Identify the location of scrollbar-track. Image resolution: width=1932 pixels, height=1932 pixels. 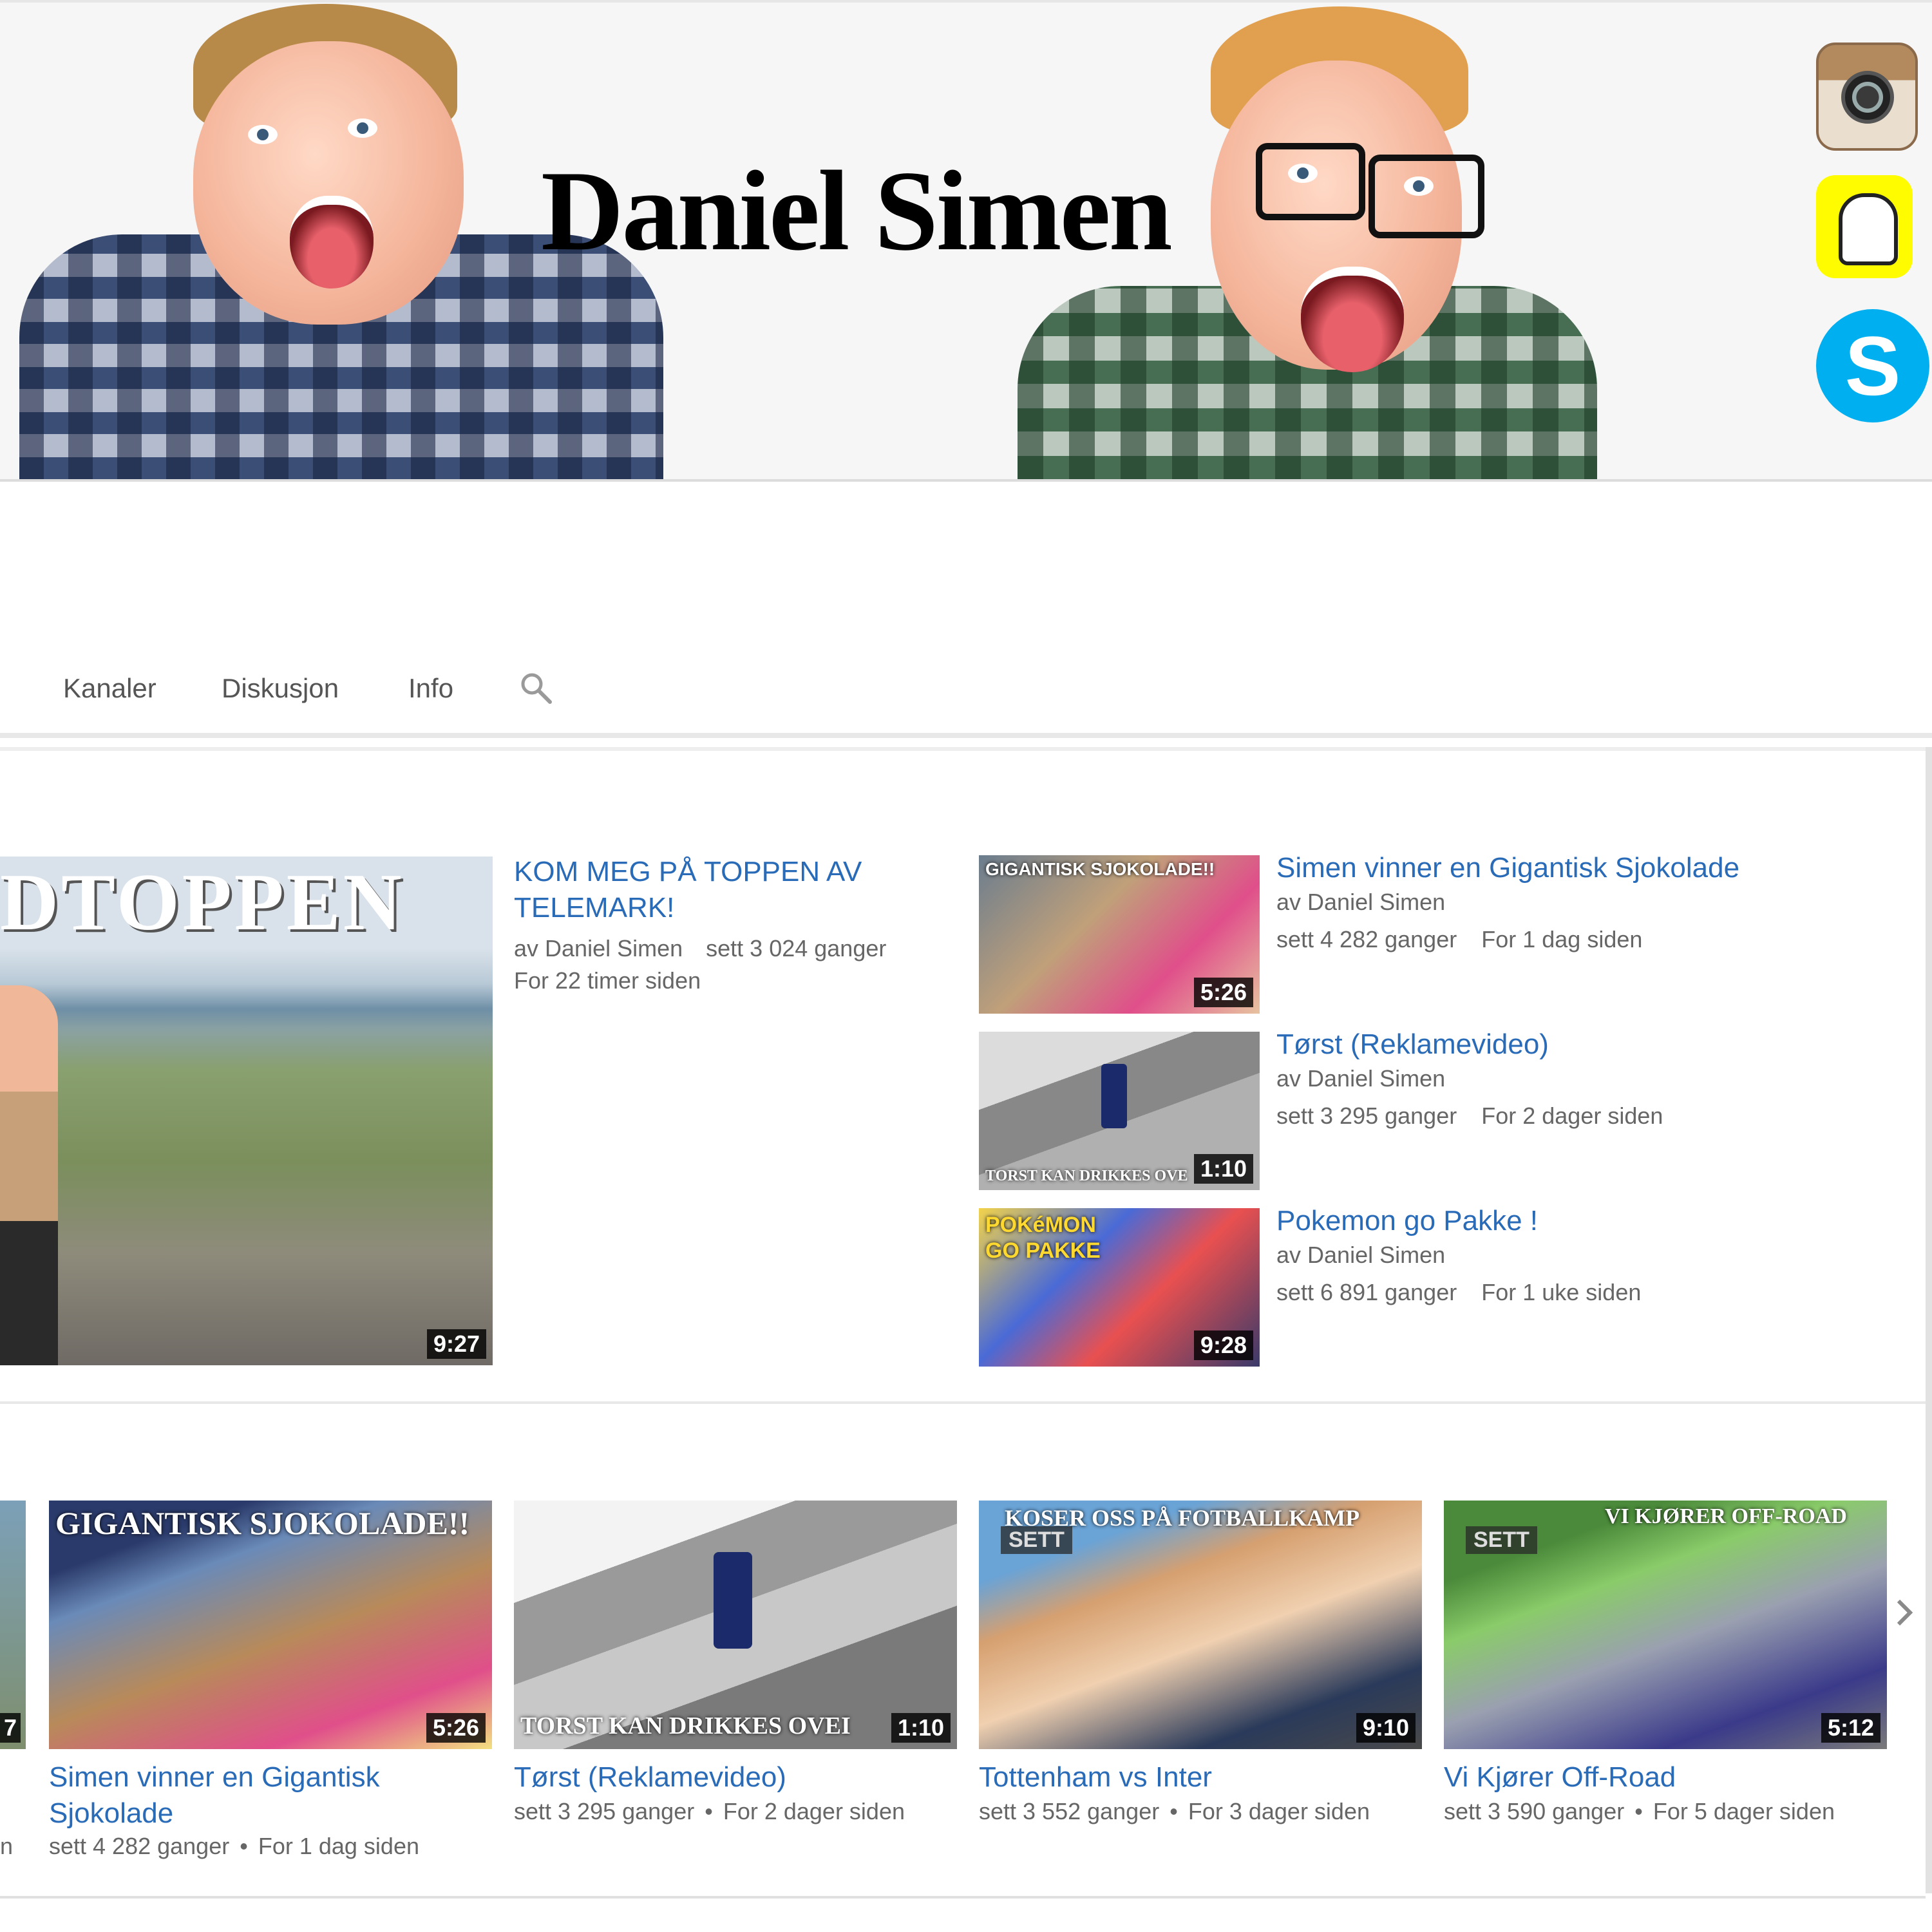
(1929, 1320).